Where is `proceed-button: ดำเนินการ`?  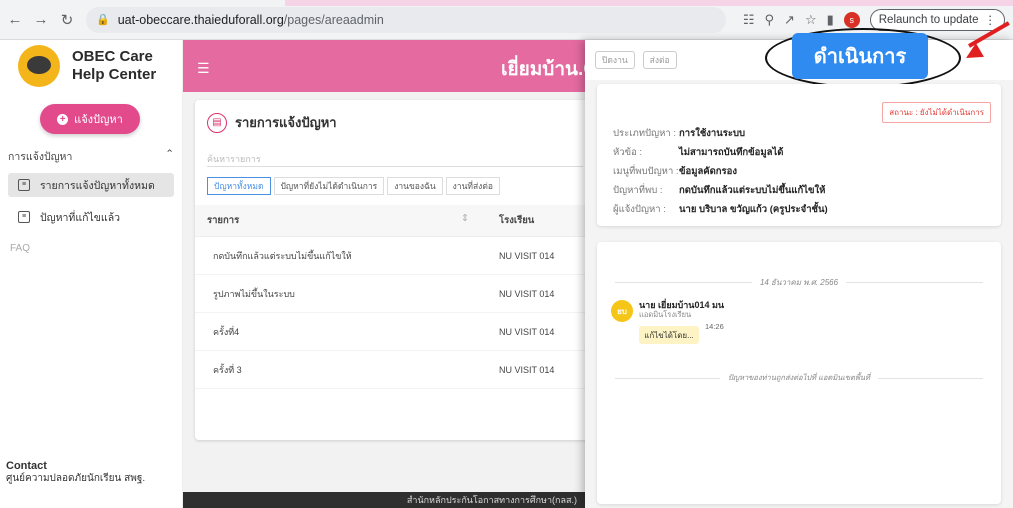 proceed-button: ดำเนินการ is located at coordinates (860, 56).